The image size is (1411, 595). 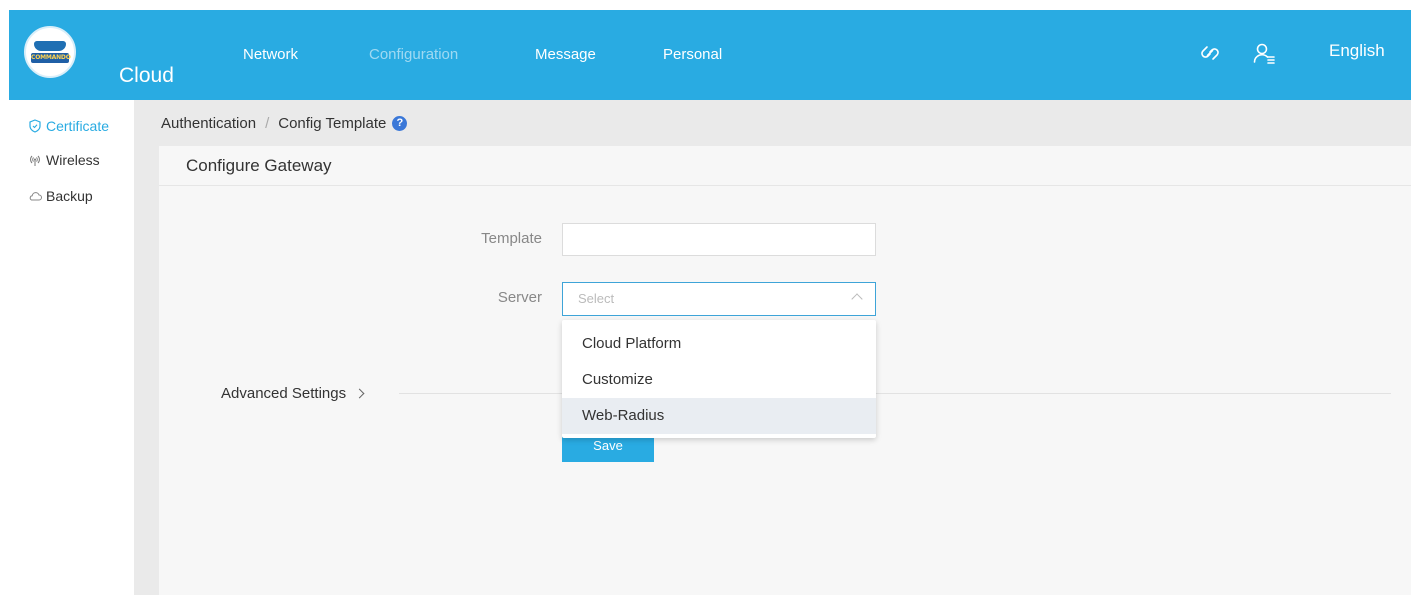 I want to click on user-icon, so click(x=1264, y=53).